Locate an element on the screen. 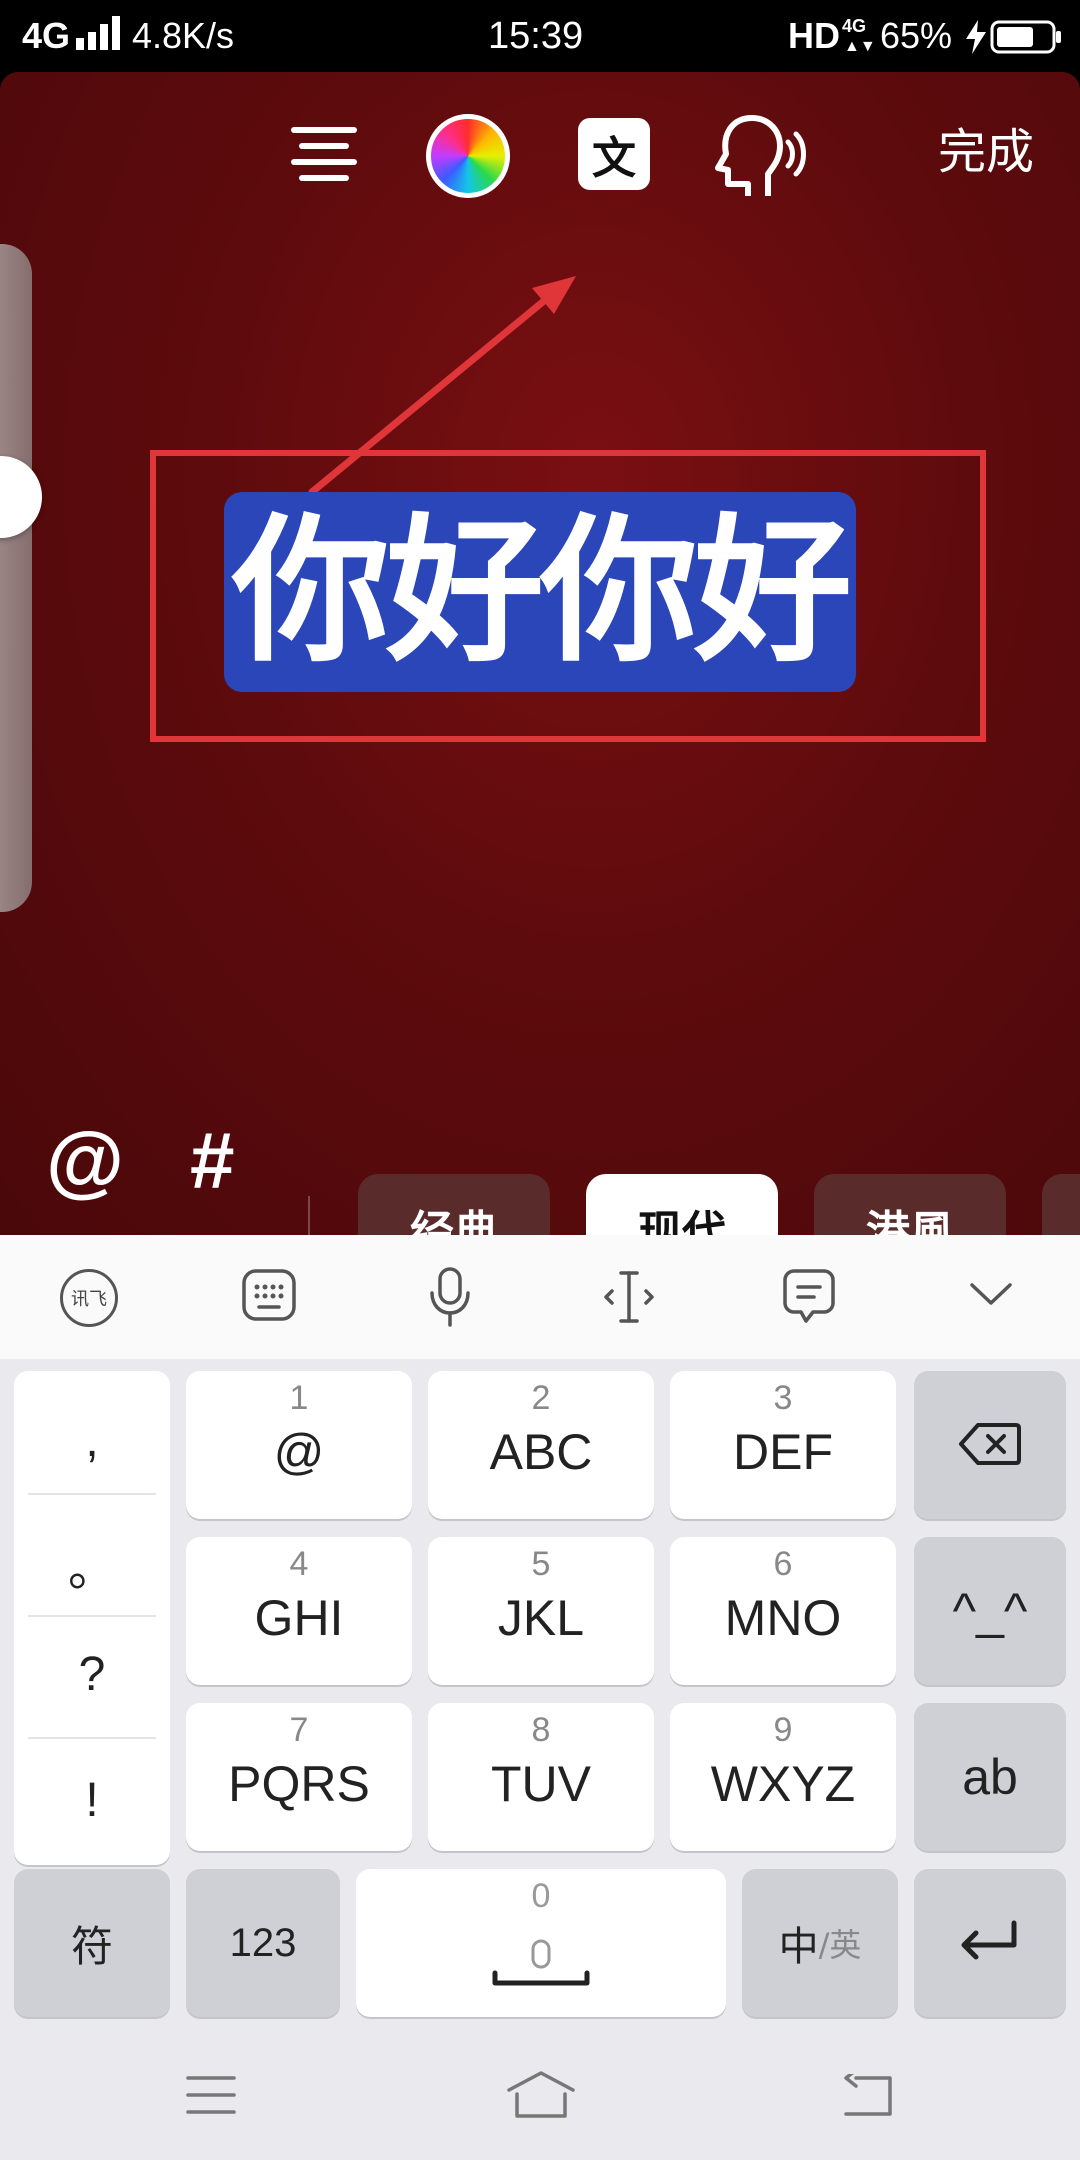 Image resolution: width=1080 pixels, height=2160 pixels. color-wheel-icon is located at coordinates (468, 156).